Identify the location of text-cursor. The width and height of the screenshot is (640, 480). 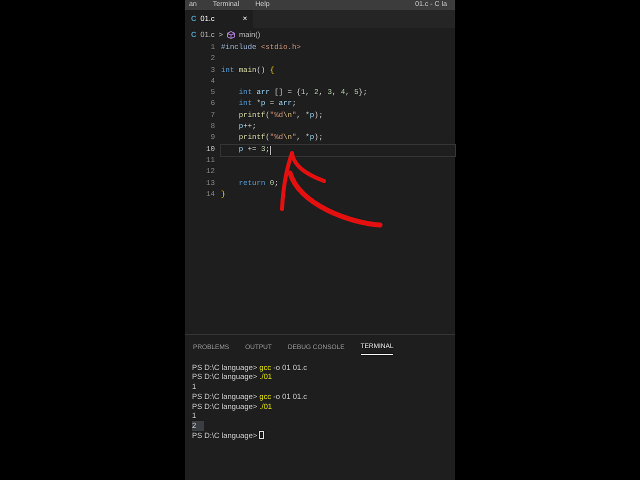
(270, 150).